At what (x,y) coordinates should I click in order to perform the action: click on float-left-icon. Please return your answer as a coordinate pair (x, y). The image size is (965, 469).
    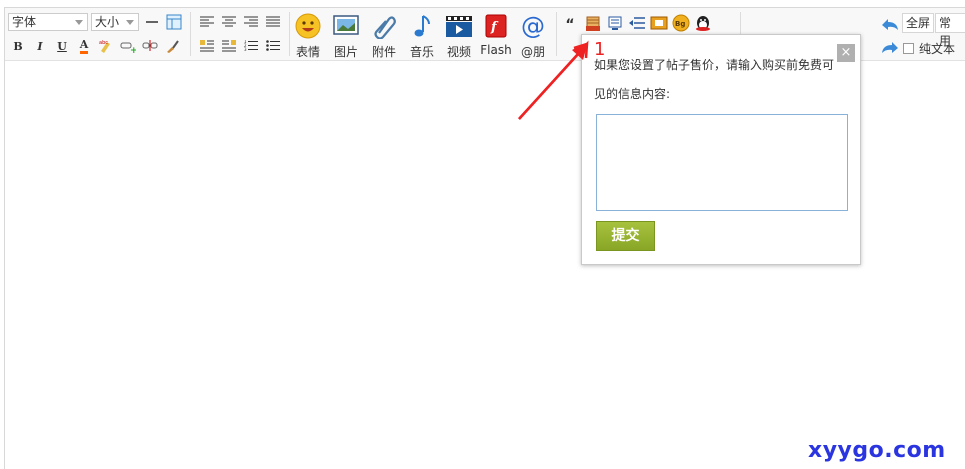
    Looking at the image, I should click on (207, 46).